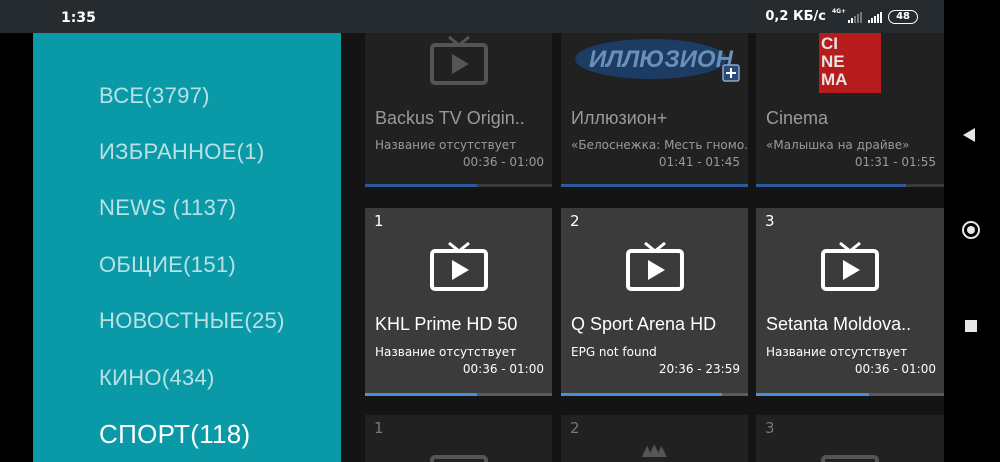 This screenshot has width=1000, height=462. I want to click on channel-name: Q Sport Arena HD, so click(644, 324).